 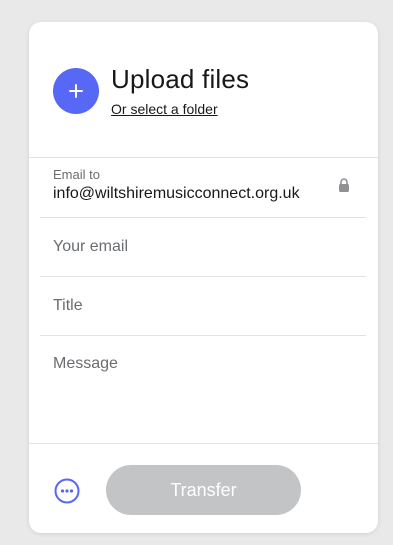 What do you see at coordinates (203, 247) in the screenshot?
I see `your-email-input` at bounding box center [203, 247].